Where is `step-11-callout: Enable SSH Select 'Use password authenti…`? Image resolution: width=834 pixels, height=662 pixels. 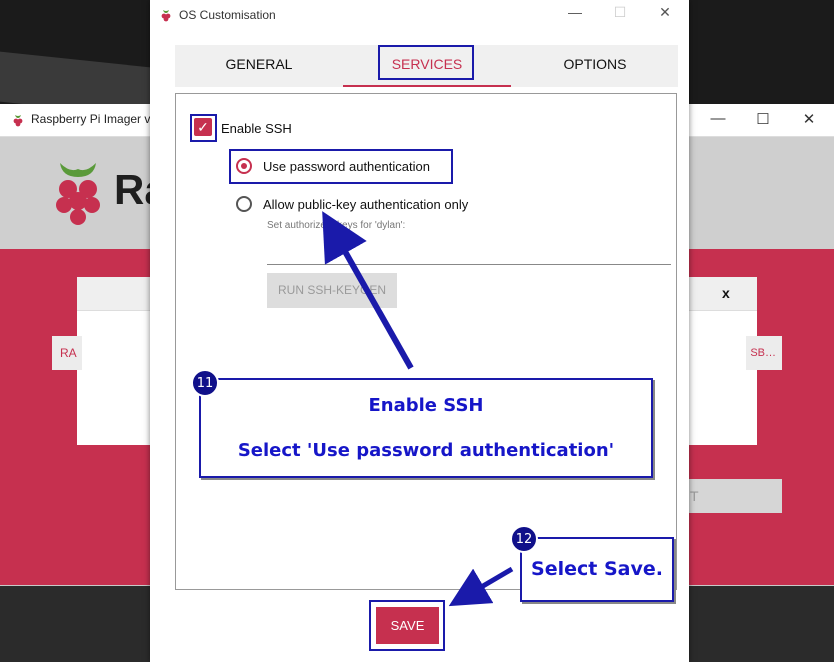
step-11-callout: Enable SSH Select 'Use password authenti… is located at coordinates (426, 428).